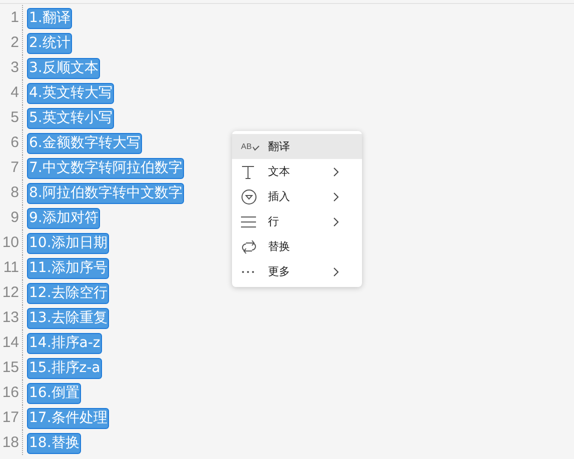  What do you see at coordinates (64, 368) in the screenshot?
I see `line-text: 15.排序z-a` at bounding box center [64, 368].